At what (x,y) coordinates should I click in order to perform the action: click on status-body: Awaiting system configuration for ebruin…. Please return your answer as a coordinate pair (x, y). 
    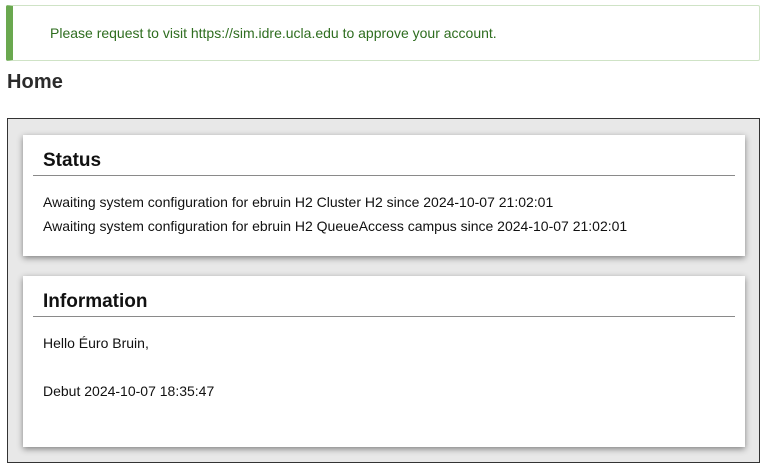
    Looking at the image, I should click on (384, 207).